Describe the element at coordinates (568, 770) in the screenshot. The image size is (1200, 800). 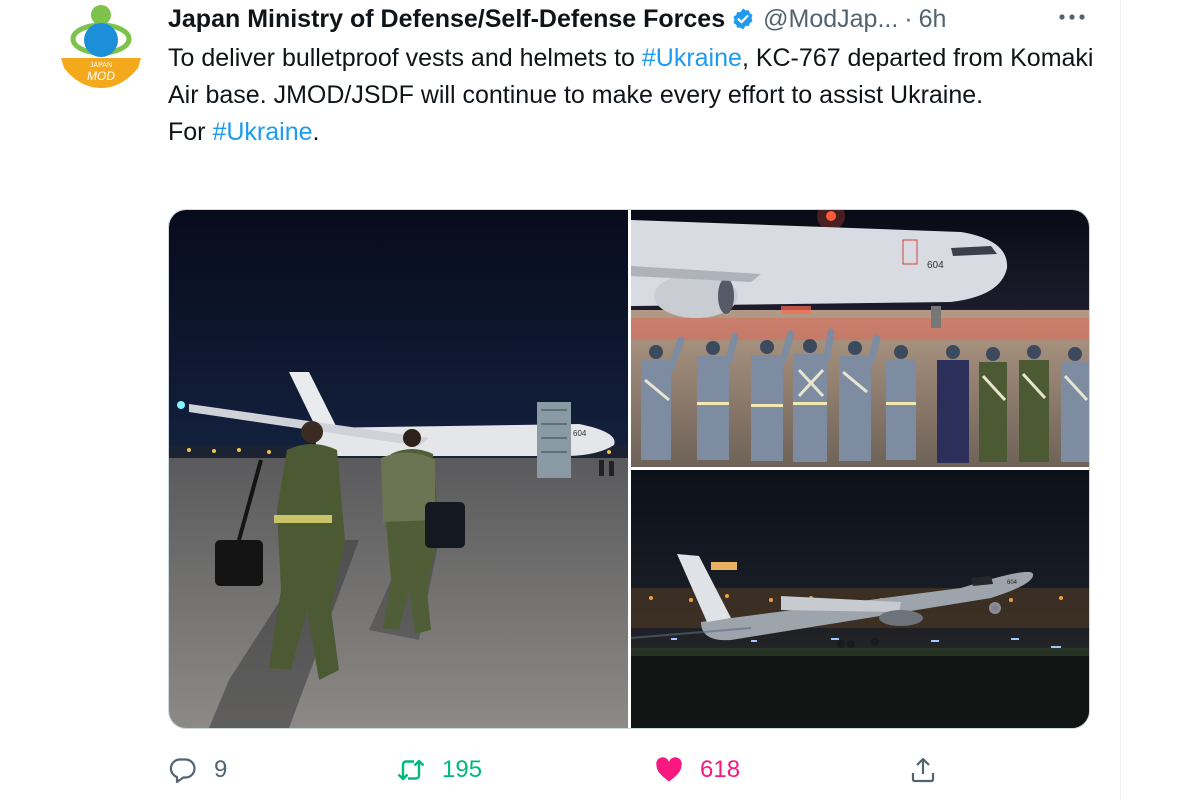
I see `tweet-actions: 9 195 618` at that location.